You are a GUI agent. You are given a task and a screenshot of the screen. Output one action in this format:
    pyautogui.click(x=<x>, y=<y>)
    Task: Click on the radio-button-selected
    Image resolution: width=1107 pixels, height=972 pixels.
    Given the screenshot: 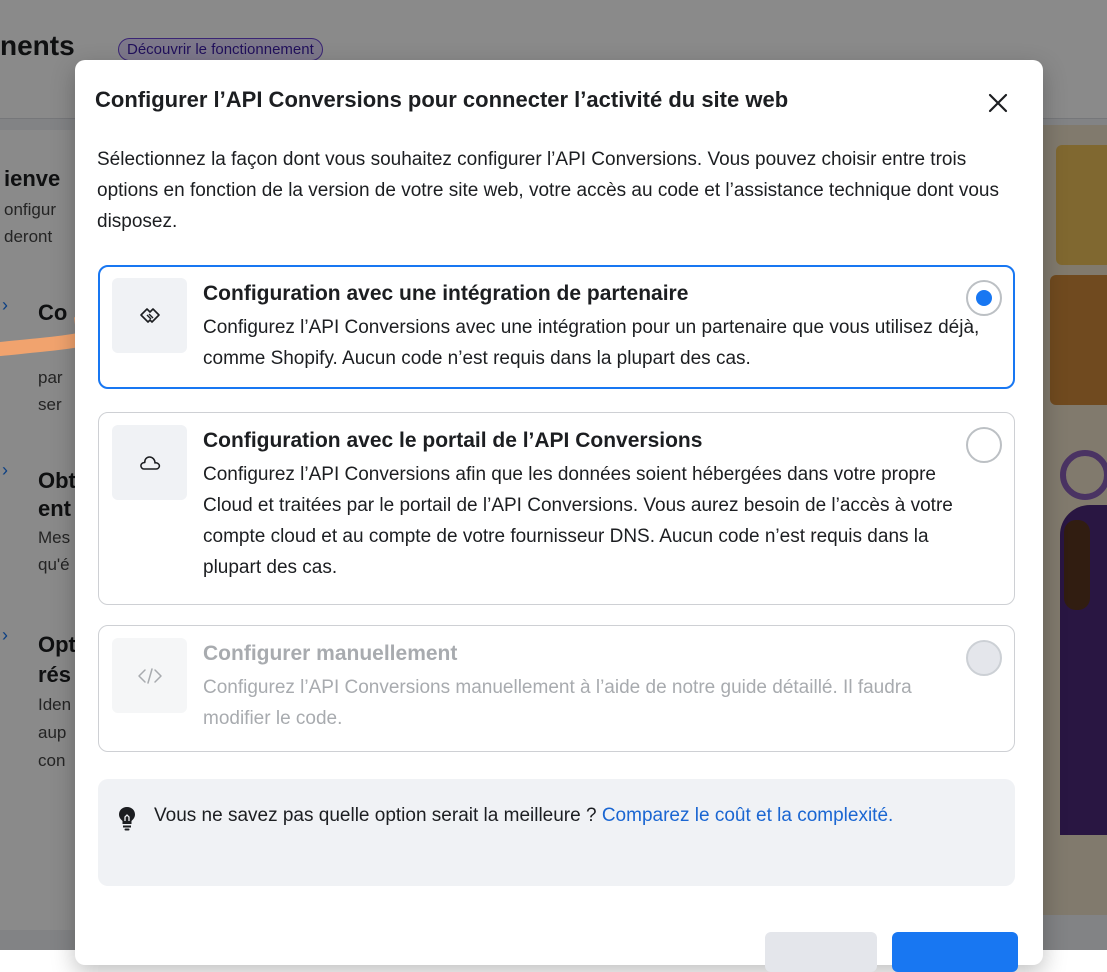 What is the action you would take?
    pyautogui.click(x=984, y=298)
    